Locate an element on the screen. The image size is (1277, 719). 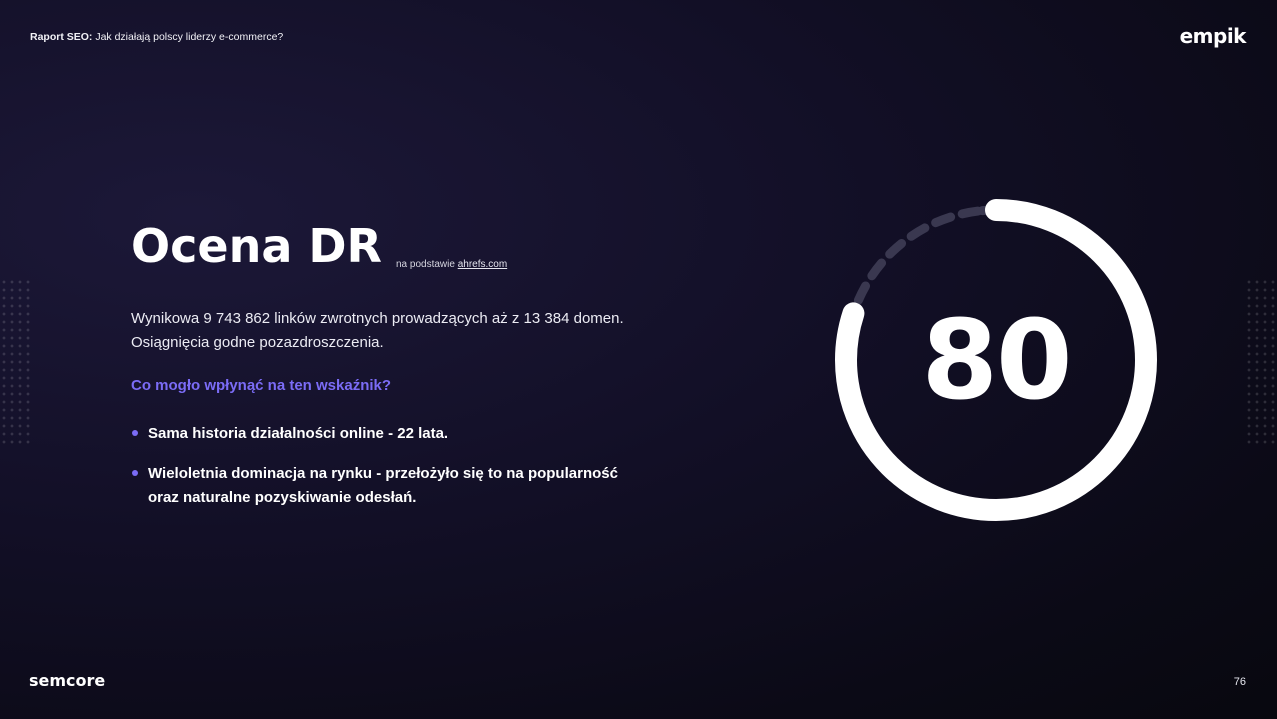
bullet-text-continuation: oraz naturalne pozyskiwanie odesłań. is located at coordinates (282, 497).